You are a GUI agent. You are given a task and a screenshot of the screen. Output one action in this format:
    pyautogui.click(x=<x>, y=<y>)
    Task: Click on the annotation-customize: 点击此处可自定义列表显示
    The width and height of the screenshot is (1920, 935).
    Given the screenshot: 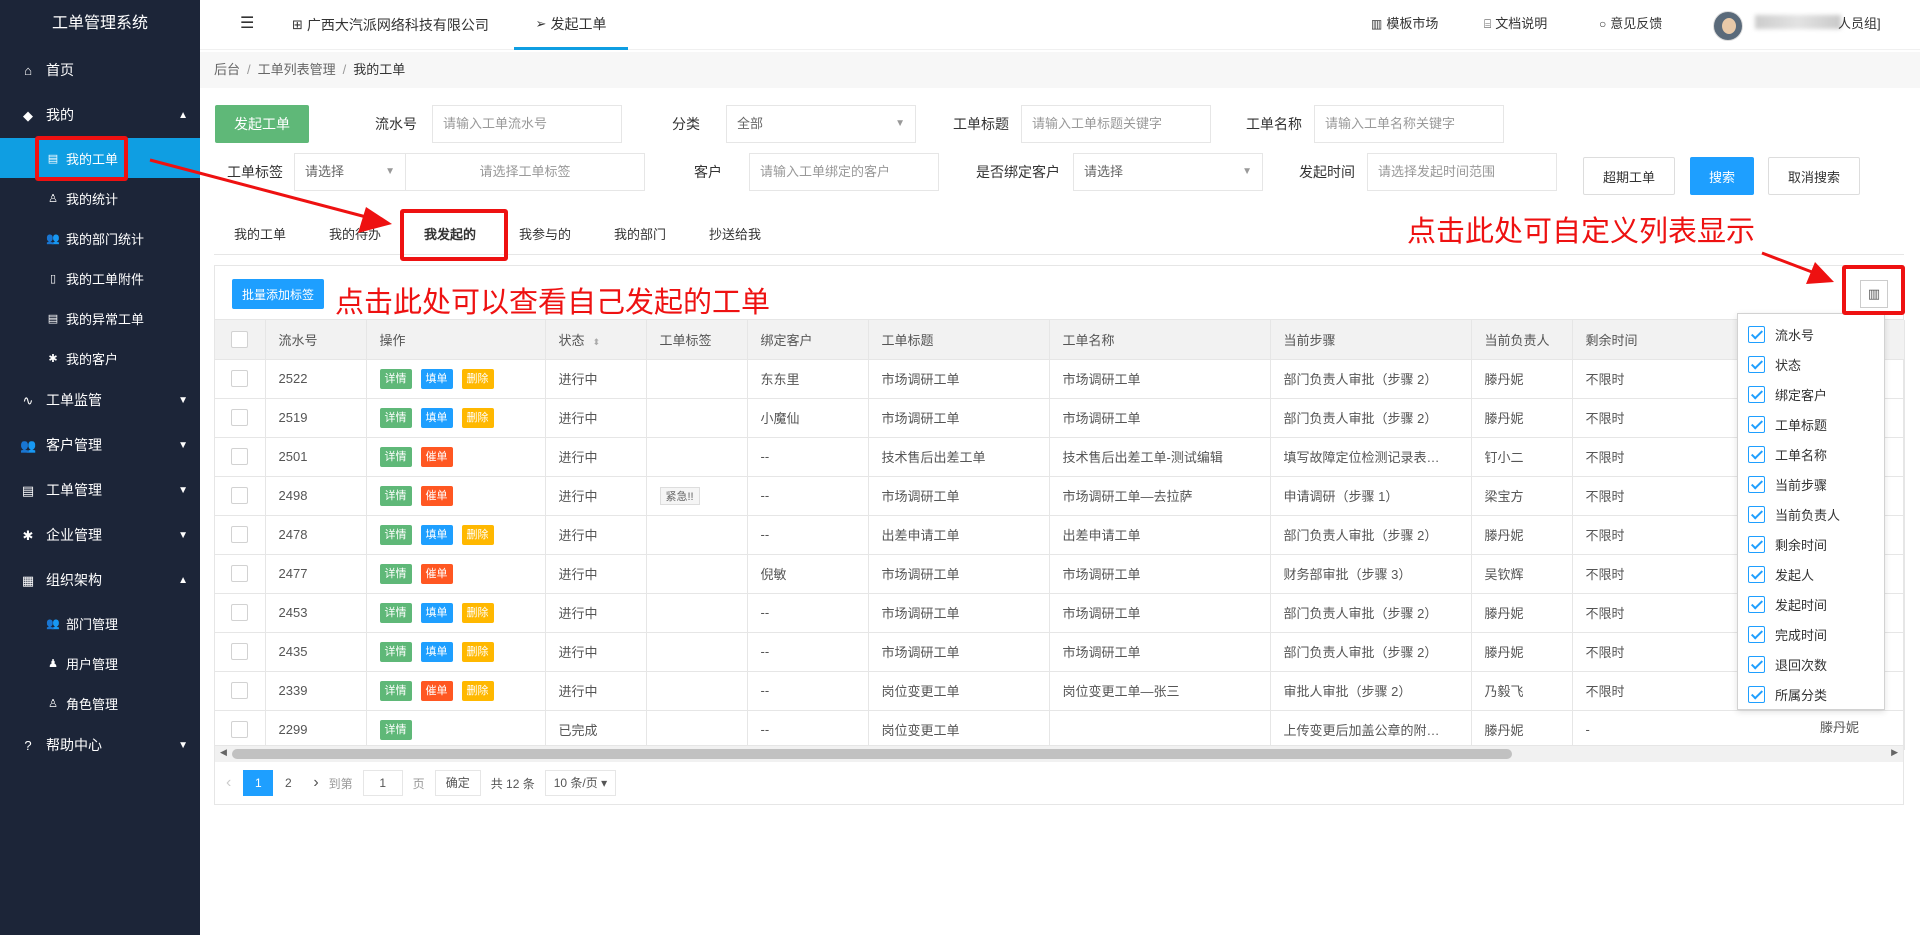 What is the action you would take?
    pyautogui.click(x=1581, y=231)
    